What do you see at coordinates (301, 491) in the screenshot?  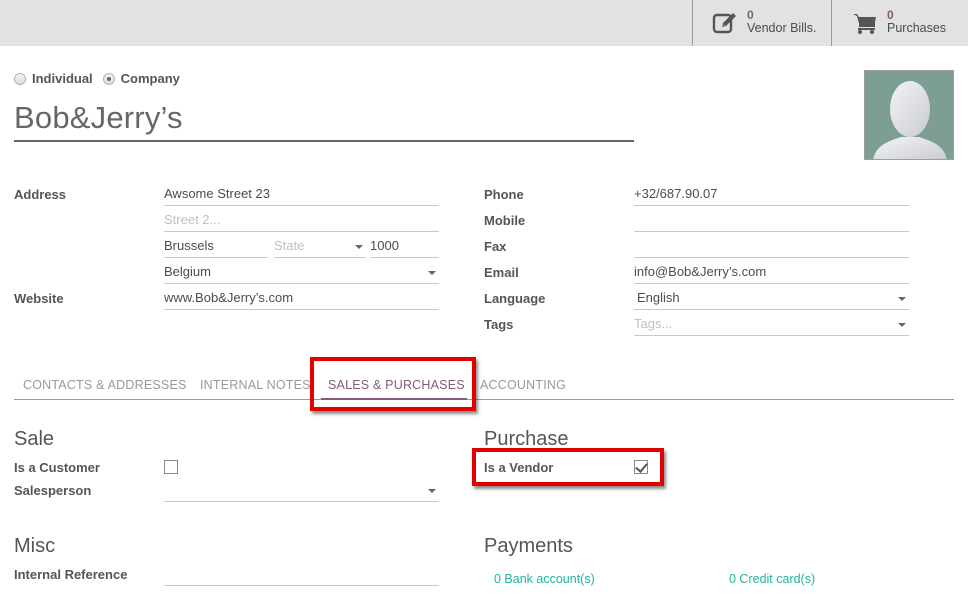 I see `salesperson-select` at bounding box center [301, 491].